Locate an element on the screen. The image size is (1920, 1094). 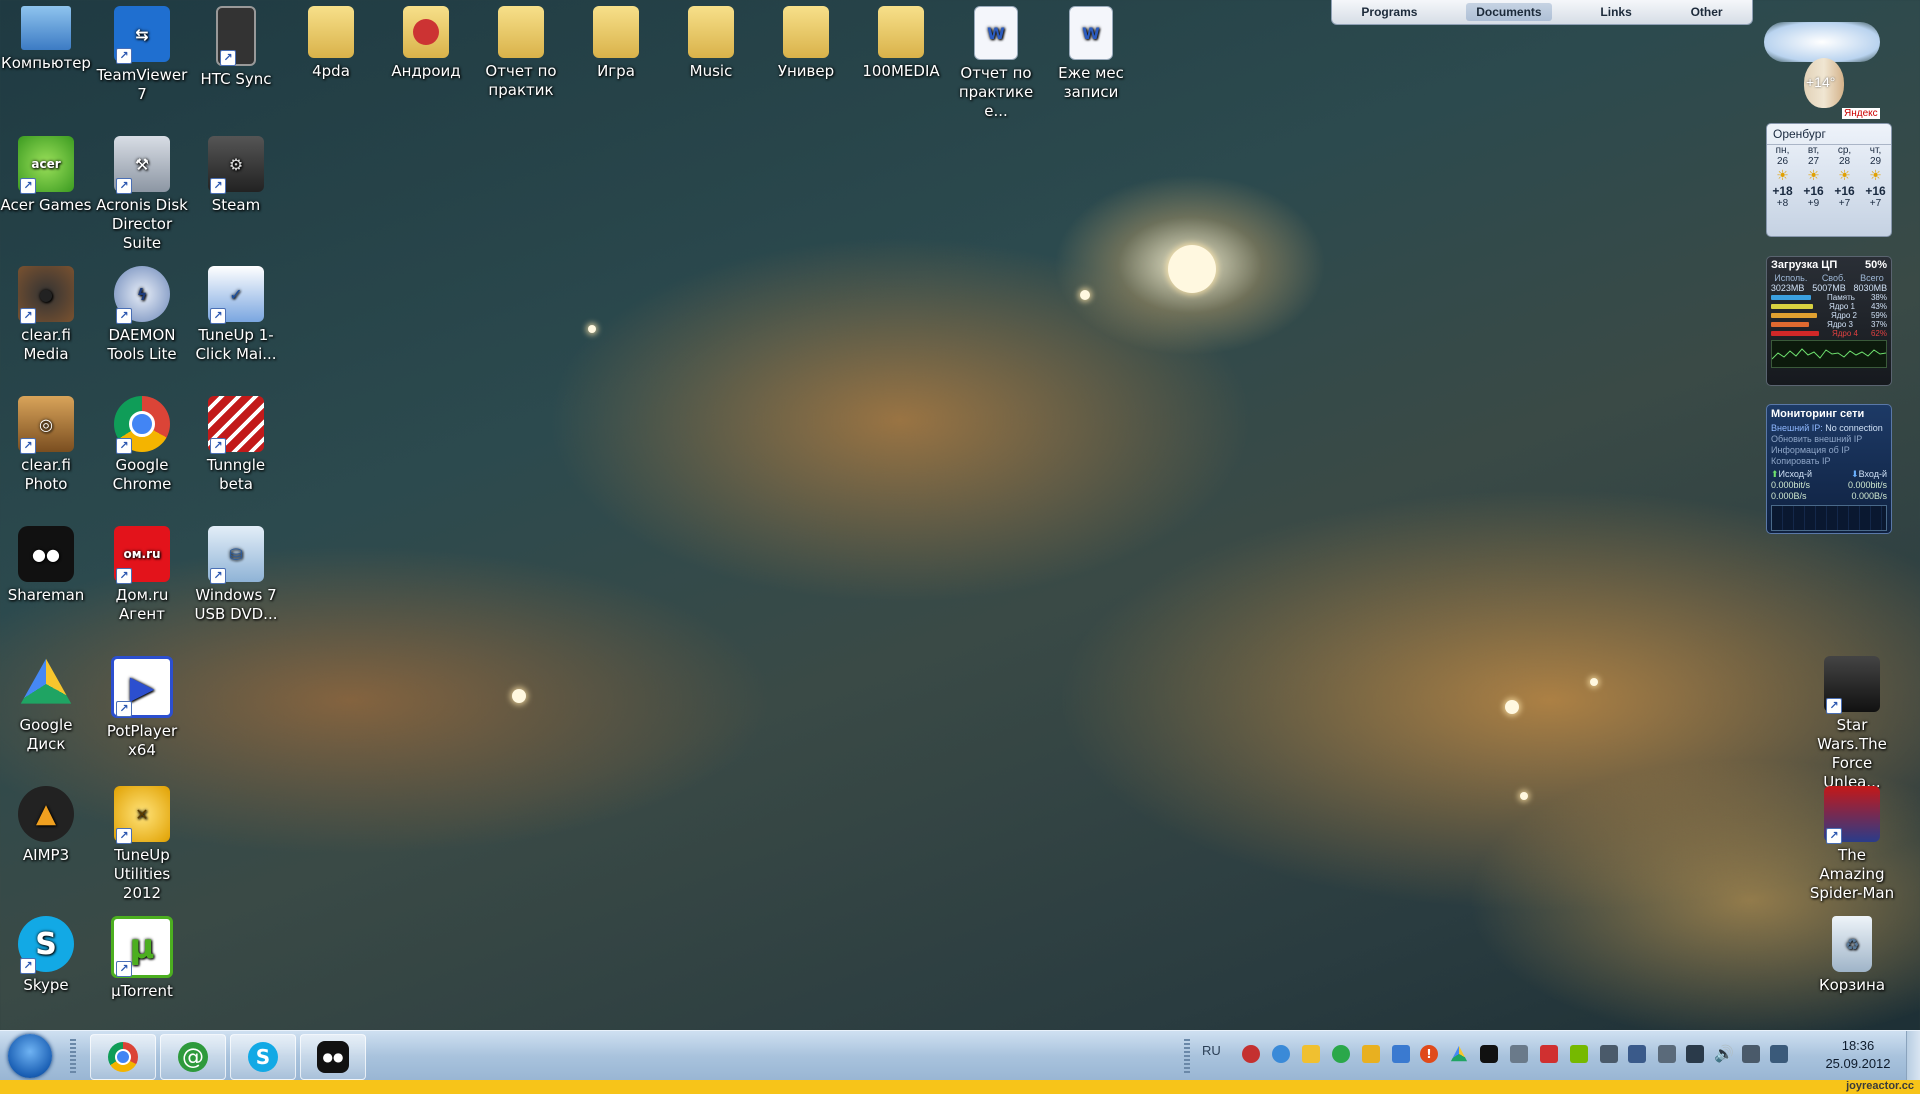
start-button is located at coordinates (30, 1056).